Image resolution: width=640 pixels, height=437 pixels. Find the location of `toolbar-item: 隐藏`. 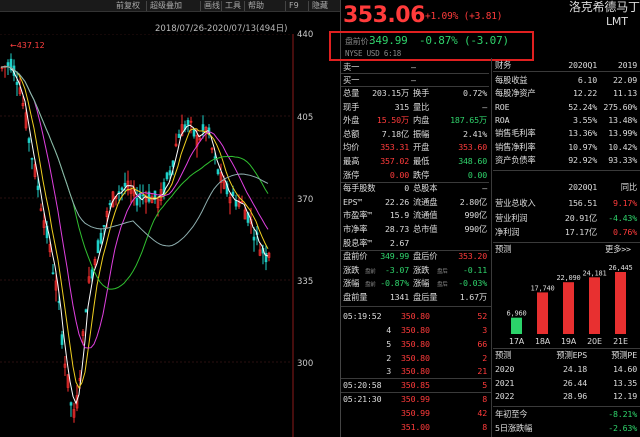

toolbar-item: 隐藏 is located at coordinates (320, 6).